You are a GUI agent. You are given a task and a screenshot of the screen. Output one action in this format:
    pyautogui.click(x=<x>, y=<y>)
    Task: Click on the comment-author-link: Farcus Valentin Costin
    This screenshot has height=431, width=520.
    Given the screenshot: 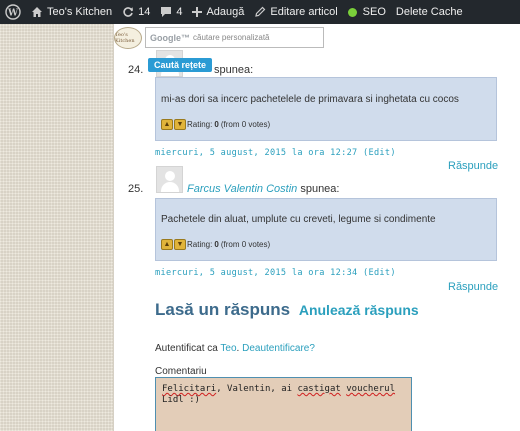 What is the action you would take?
    pyautogui.click(x=242, y=189)
    